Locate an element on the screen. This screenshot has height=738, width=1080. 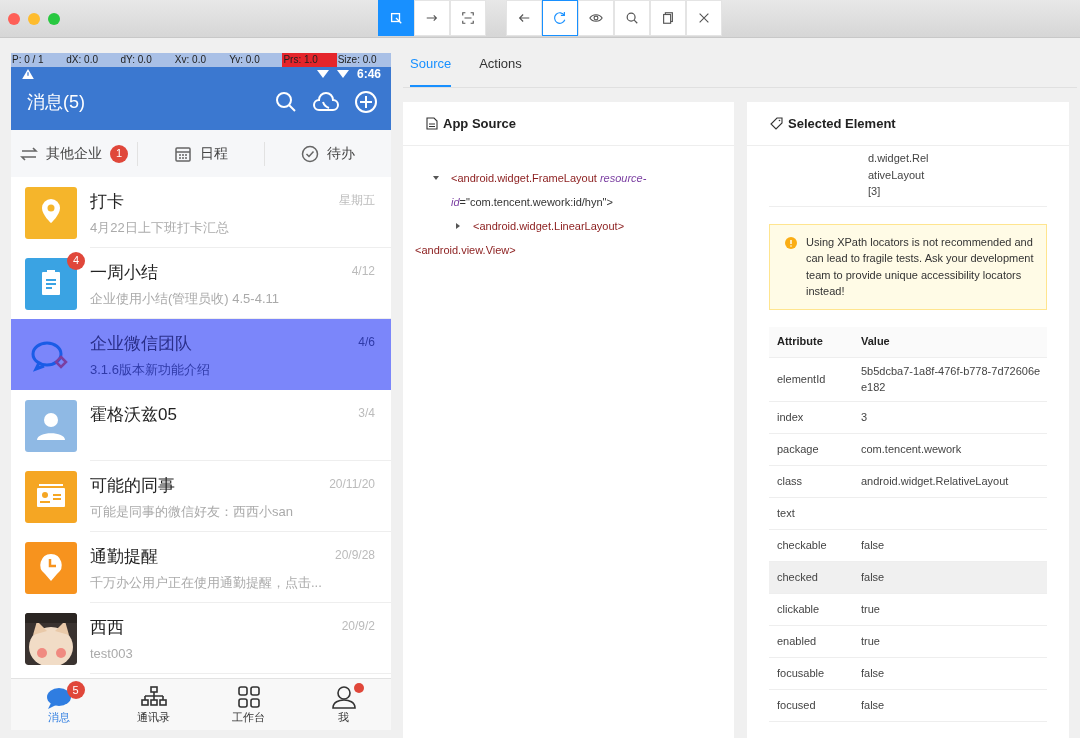
refresh-icon is located at coordinates (560, 18).